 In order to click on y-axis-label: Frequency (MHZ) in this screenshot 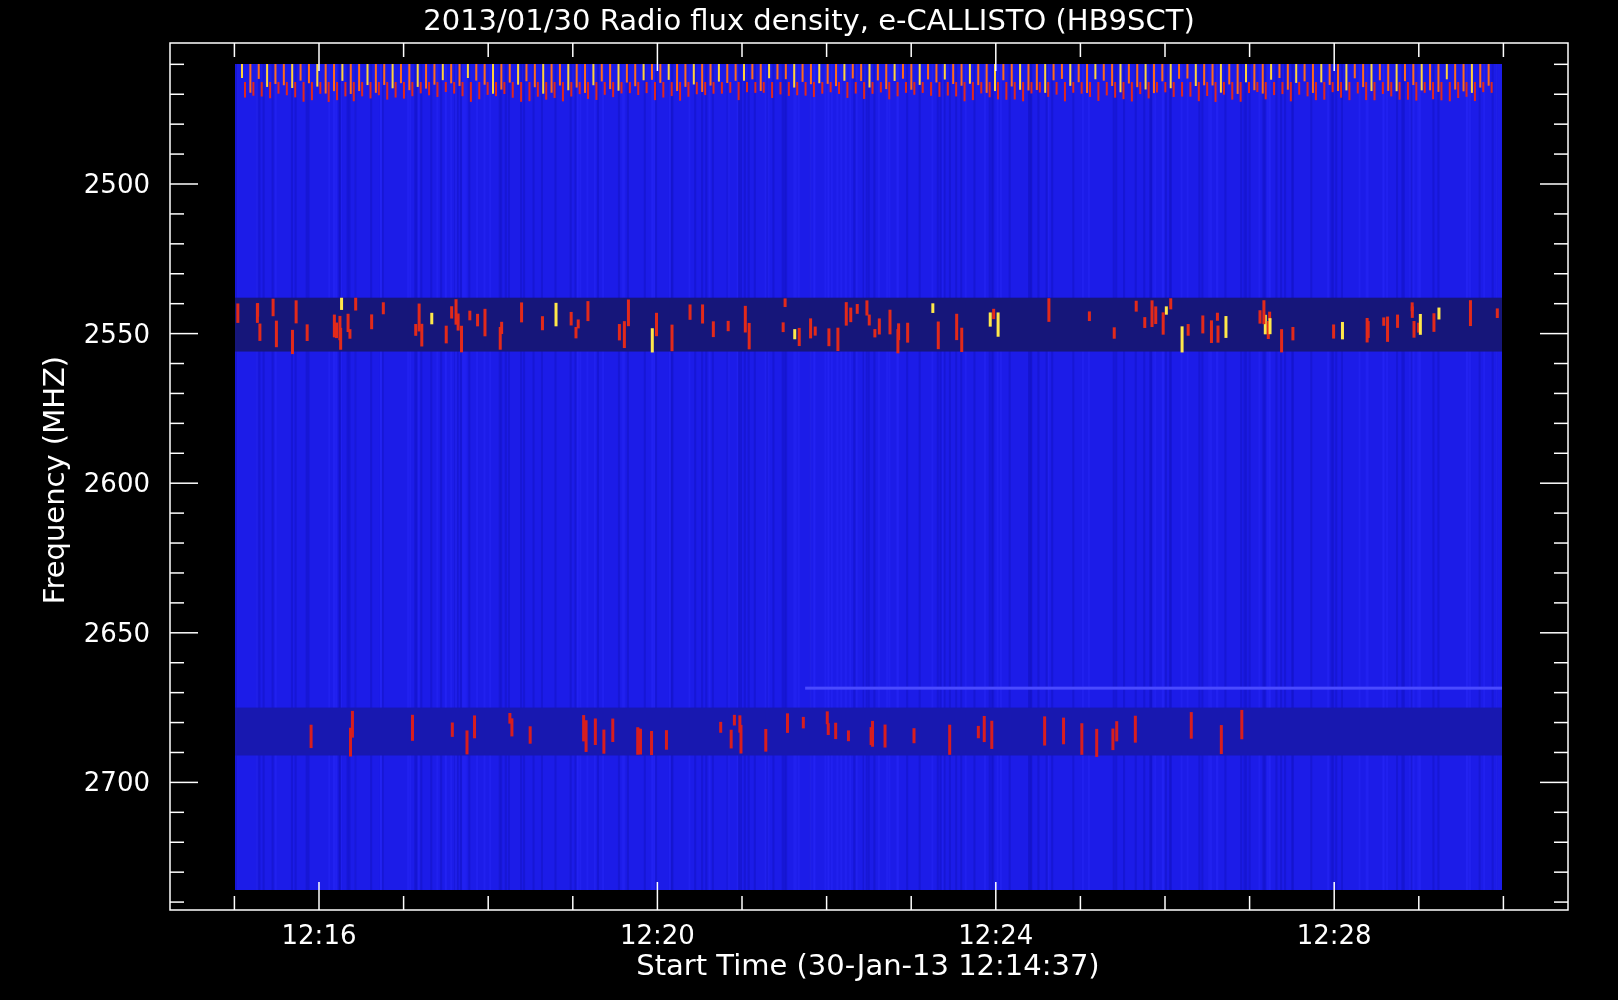, I will do `click(54, 480)`.